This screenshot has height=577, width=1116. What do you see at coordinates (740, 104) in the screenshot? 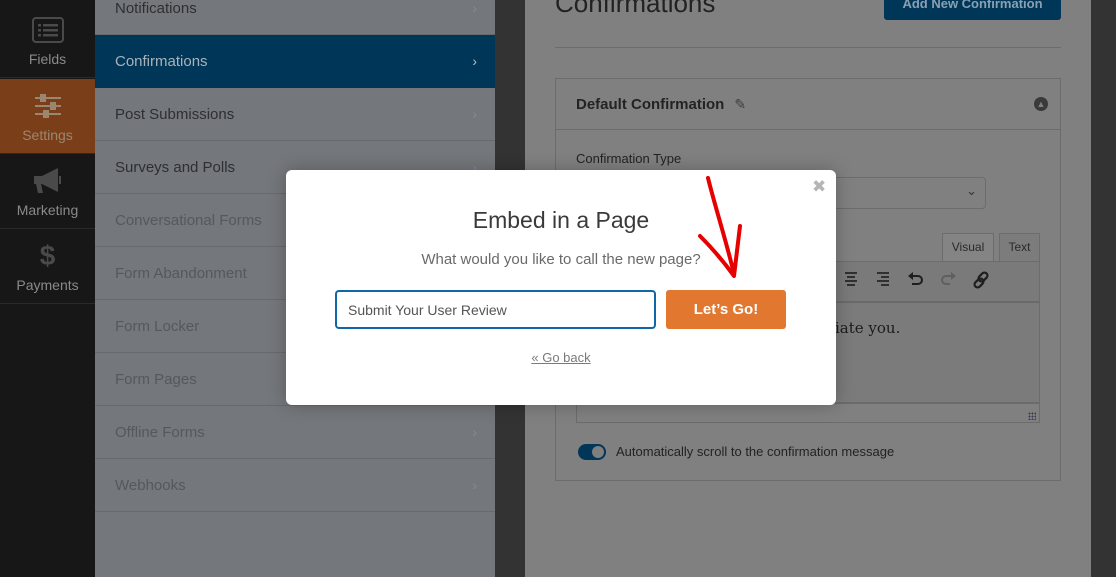
I see `pencil-icon: ✎` at bounding box center [740, 104].